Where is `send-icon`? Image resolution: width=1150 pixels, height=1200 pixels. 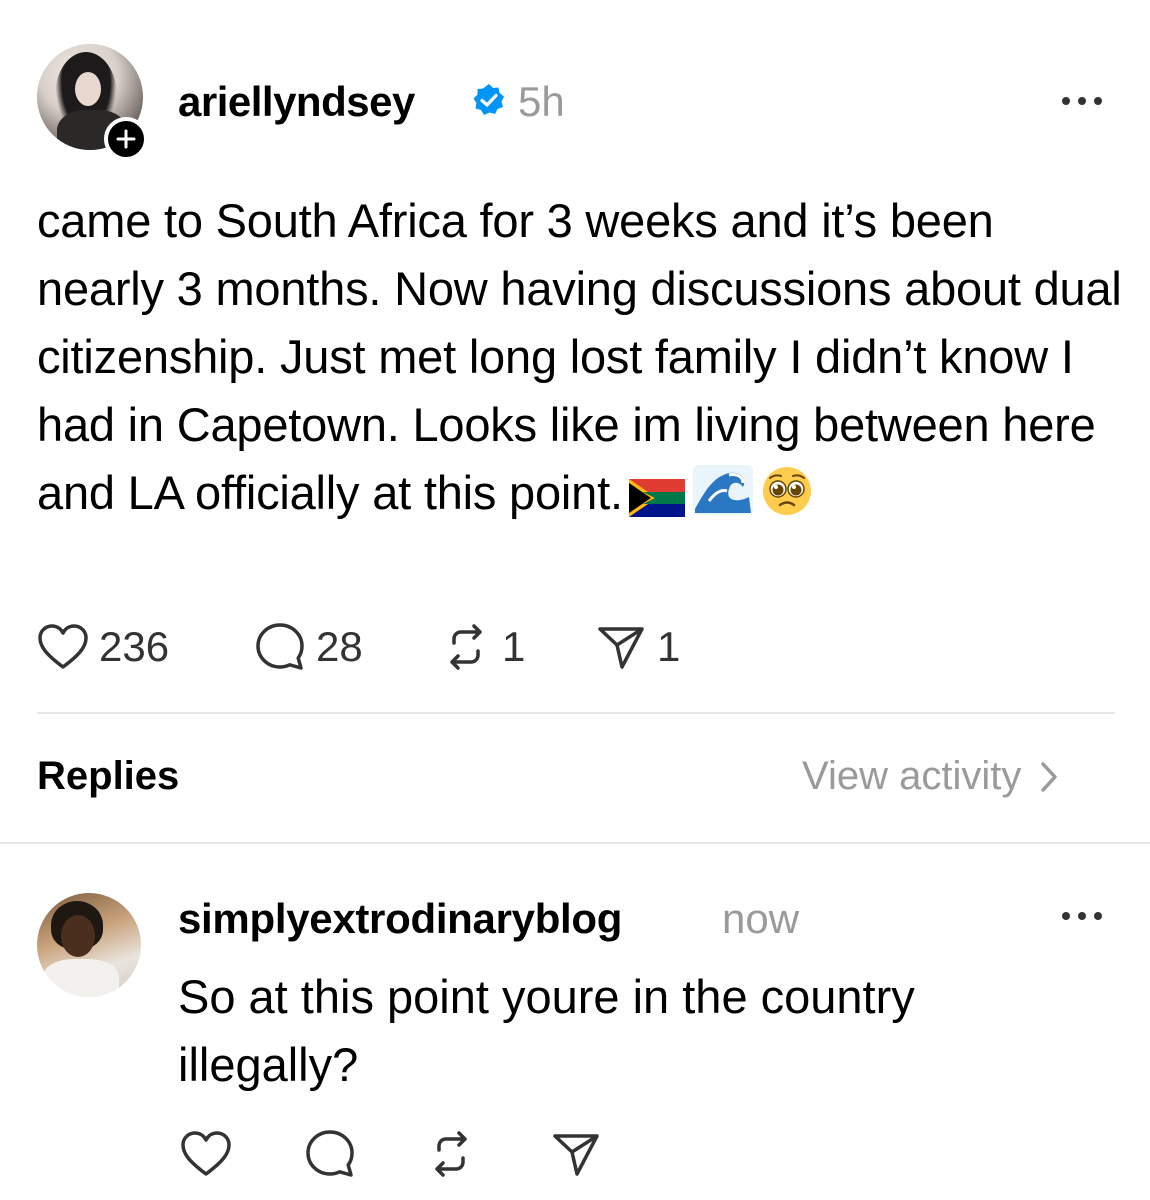 send-icon is located at coordinates (621, 648).